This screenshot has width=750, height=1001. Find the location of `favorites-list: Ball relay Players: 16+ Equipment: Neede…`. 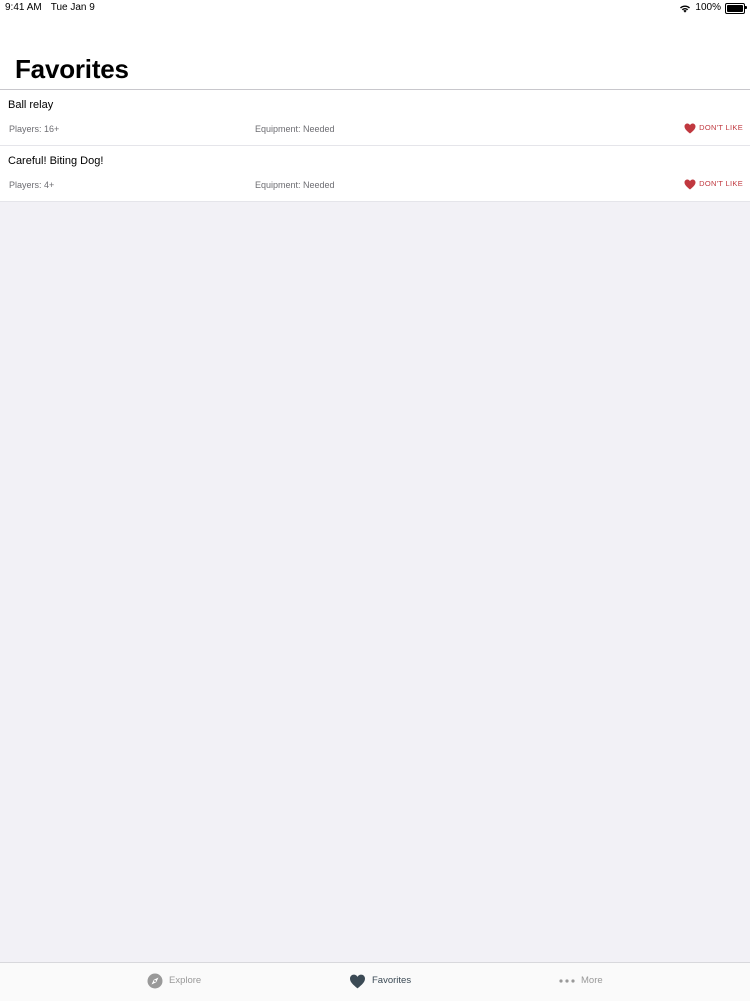

favorites-list: Ball relay Players: 16+ Equipment: Neede… is located at coordinates (375, 146).